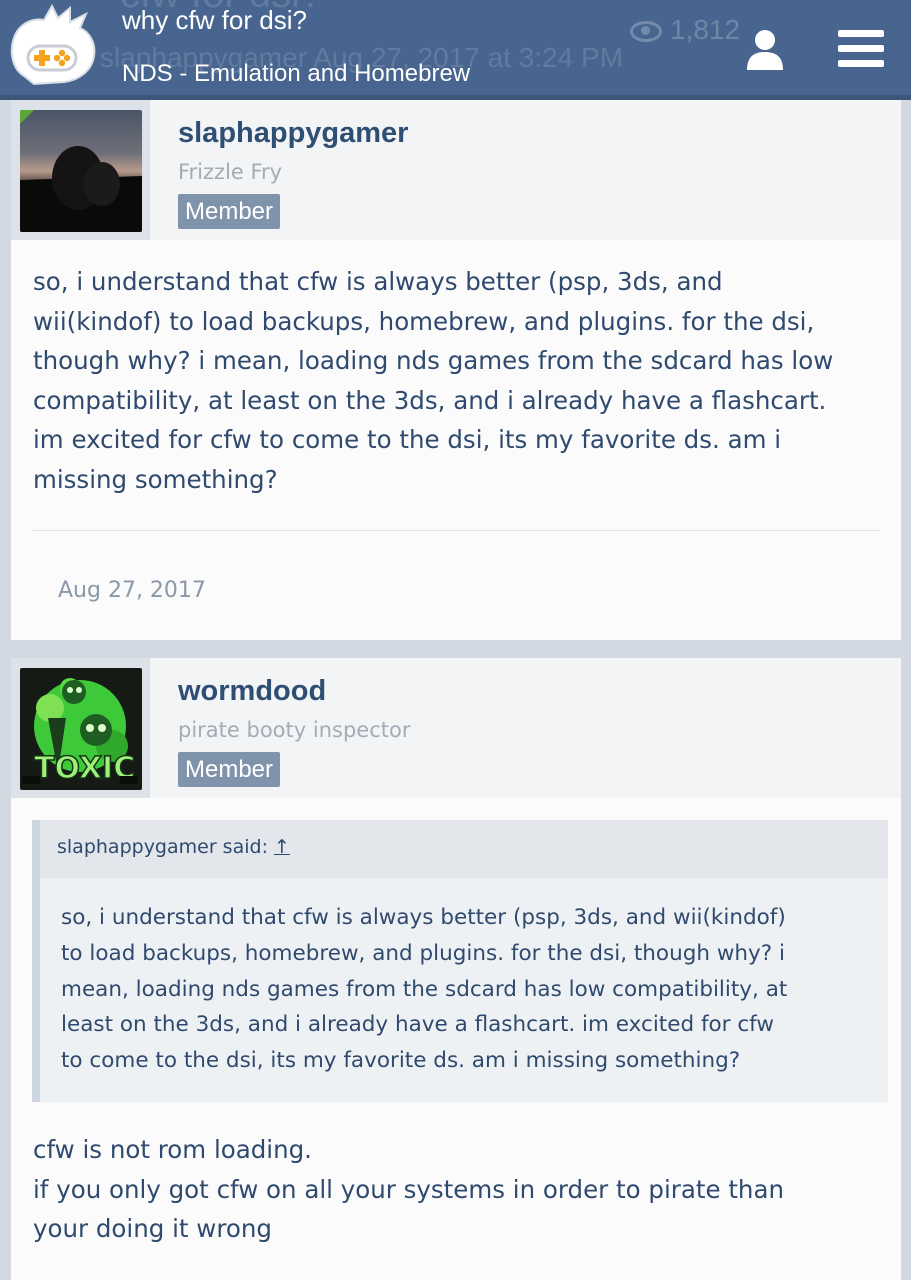 Image resolution: width=911 pixels, height=1280 pixels. What do you see at coordinates (296, 74) in the screenshot?
I see `forum-breadcrumb: NDS - Emulation and Homebrew` at bounding box center [296, 74].